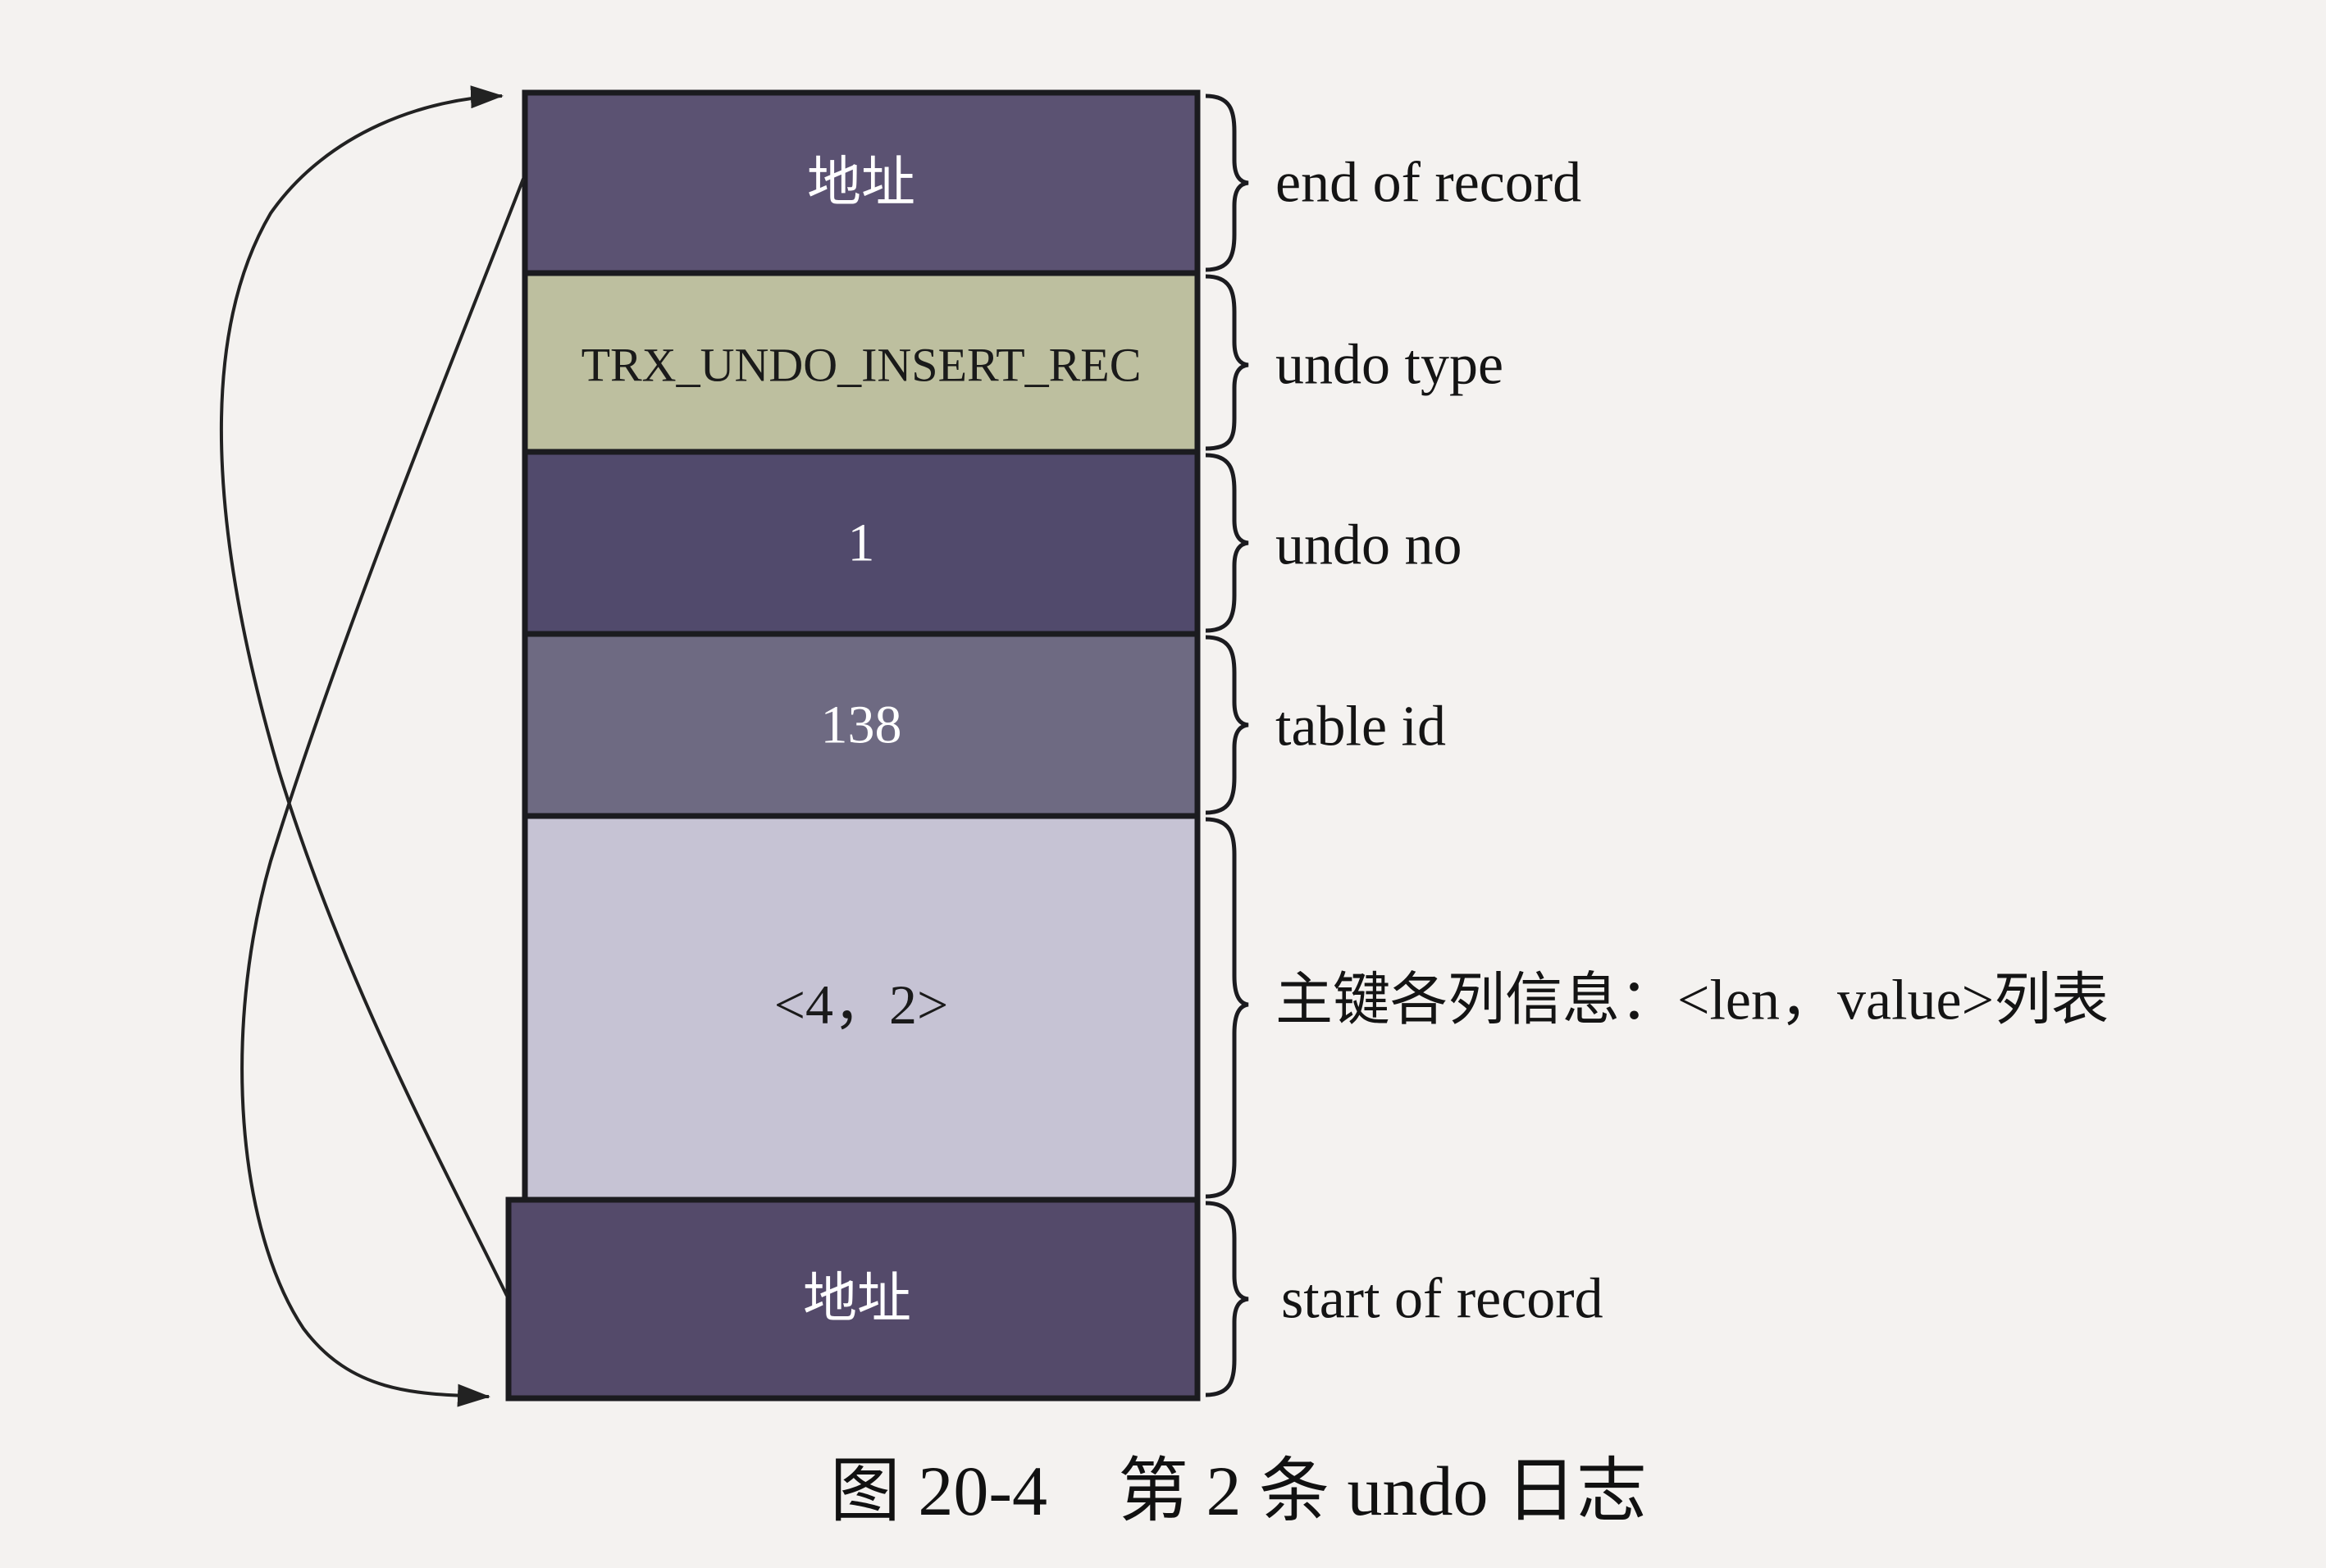 This screenshot has height=1568, width=2326. What do you see at coordinates (1227, 183) in the screenshot?
I see `brace-end-of-record` at bounding box center [1227, 183].